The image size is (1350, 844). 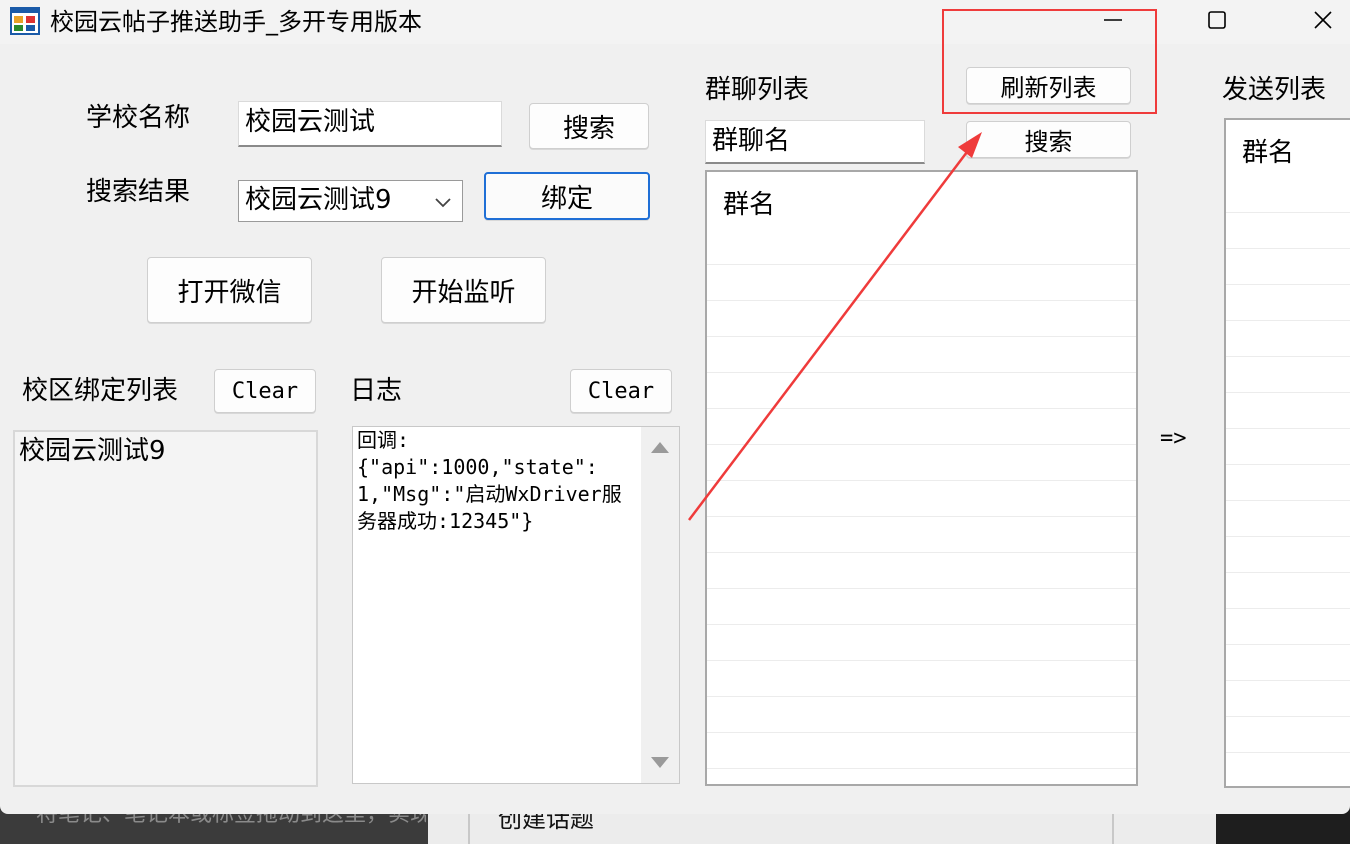 I want to click on annotation-arrow-icon, so click(x=835, y=326).